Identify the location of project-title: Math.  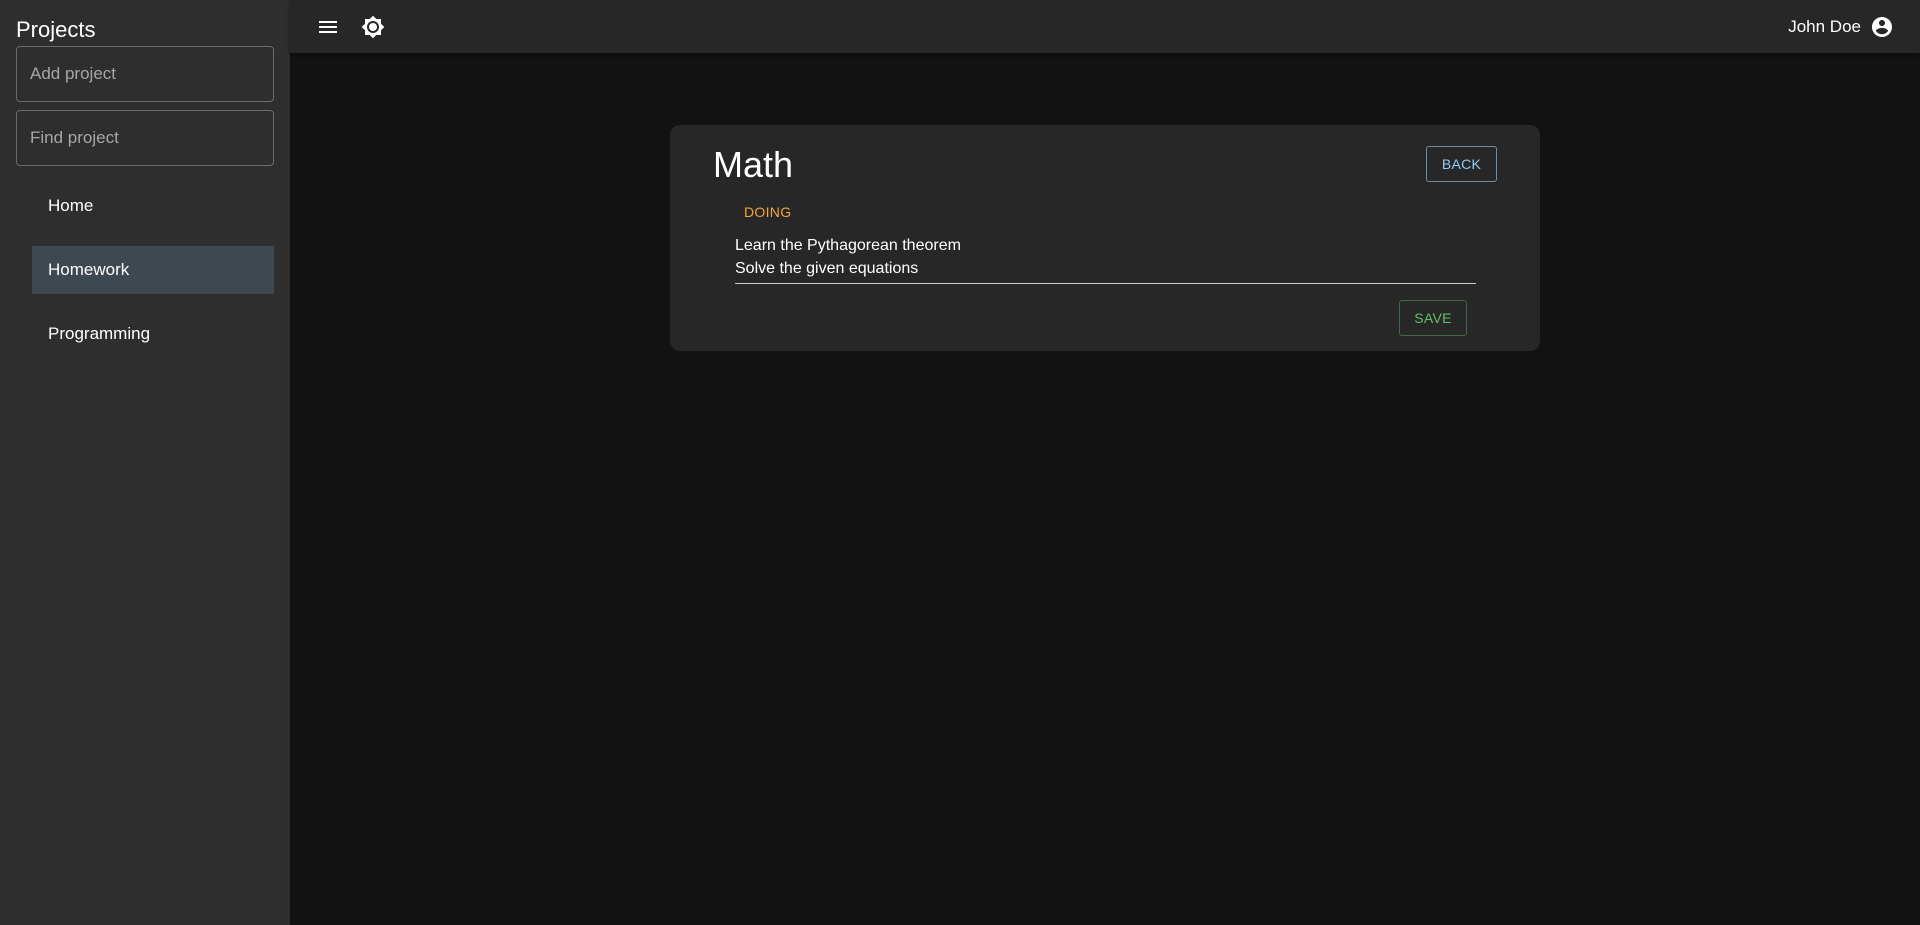
(753, 164).